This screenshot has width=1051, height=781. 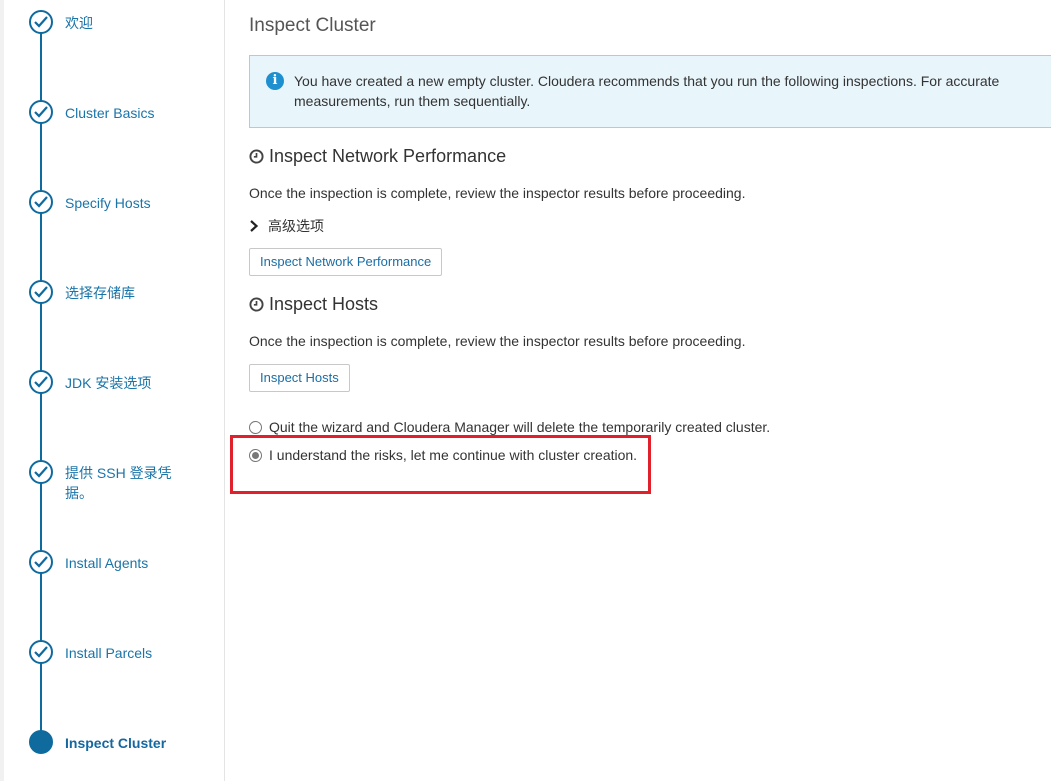 What do you see at coordinates (299, 378) in the screenshot?
I see `inspect-hosts-button: Inspect Hosts` at bounding box center [299, 378].